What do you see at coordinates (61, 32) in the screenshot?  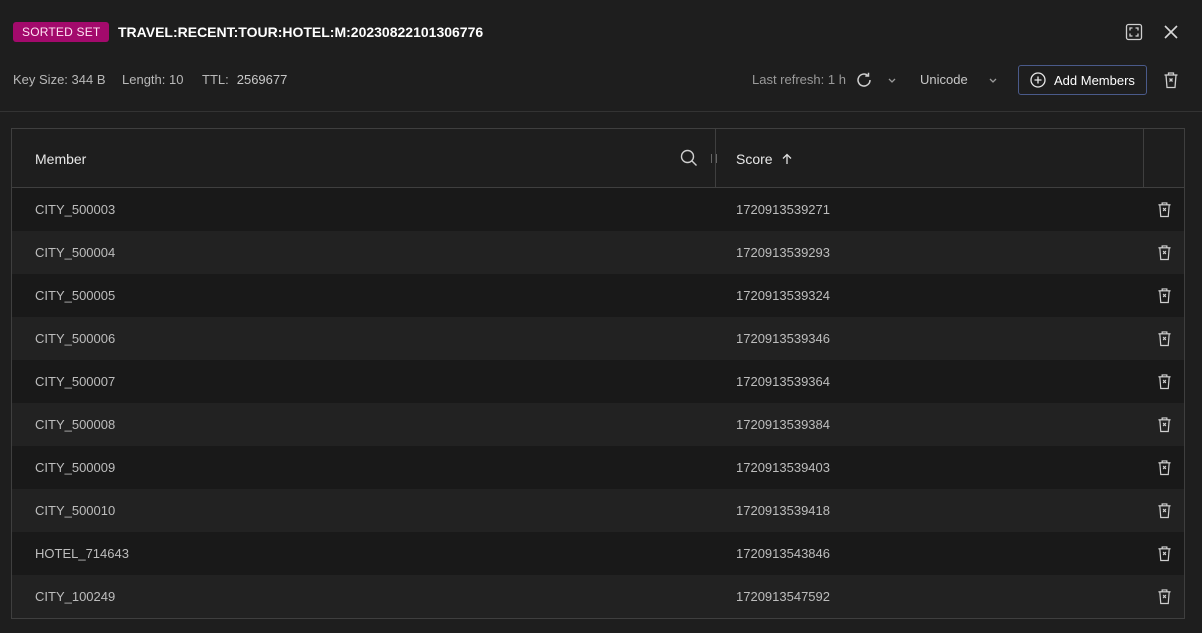 I see `key-type-badge: SORTED SET` at bounding box center [61, 32].